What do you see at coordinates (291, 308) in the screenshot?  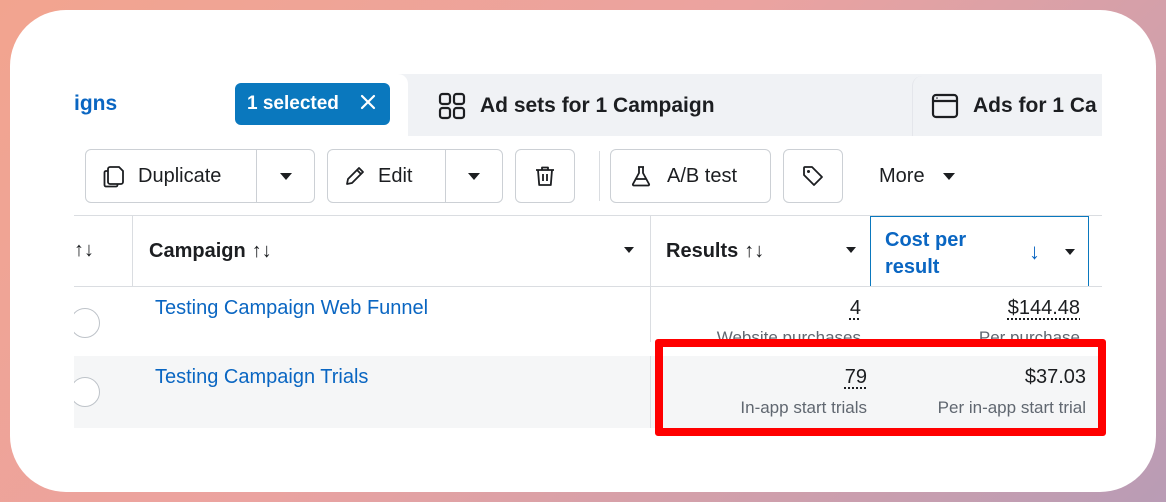 I see `campaign-name-link: Testing Campaign Web Funnel` at bounding box center [291, 308].